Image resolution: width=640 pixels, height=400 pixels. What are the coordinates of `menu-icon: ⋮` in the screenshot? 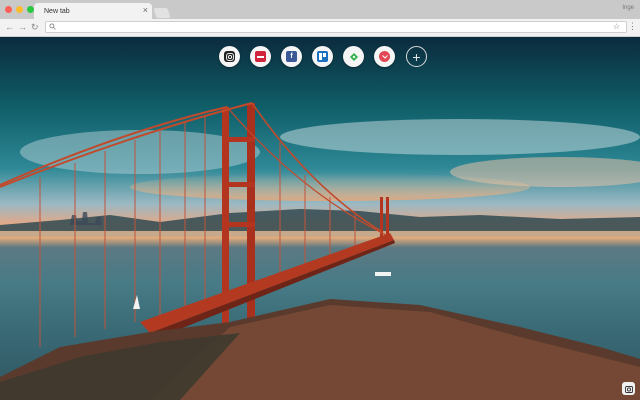 It's located at (632, 26).